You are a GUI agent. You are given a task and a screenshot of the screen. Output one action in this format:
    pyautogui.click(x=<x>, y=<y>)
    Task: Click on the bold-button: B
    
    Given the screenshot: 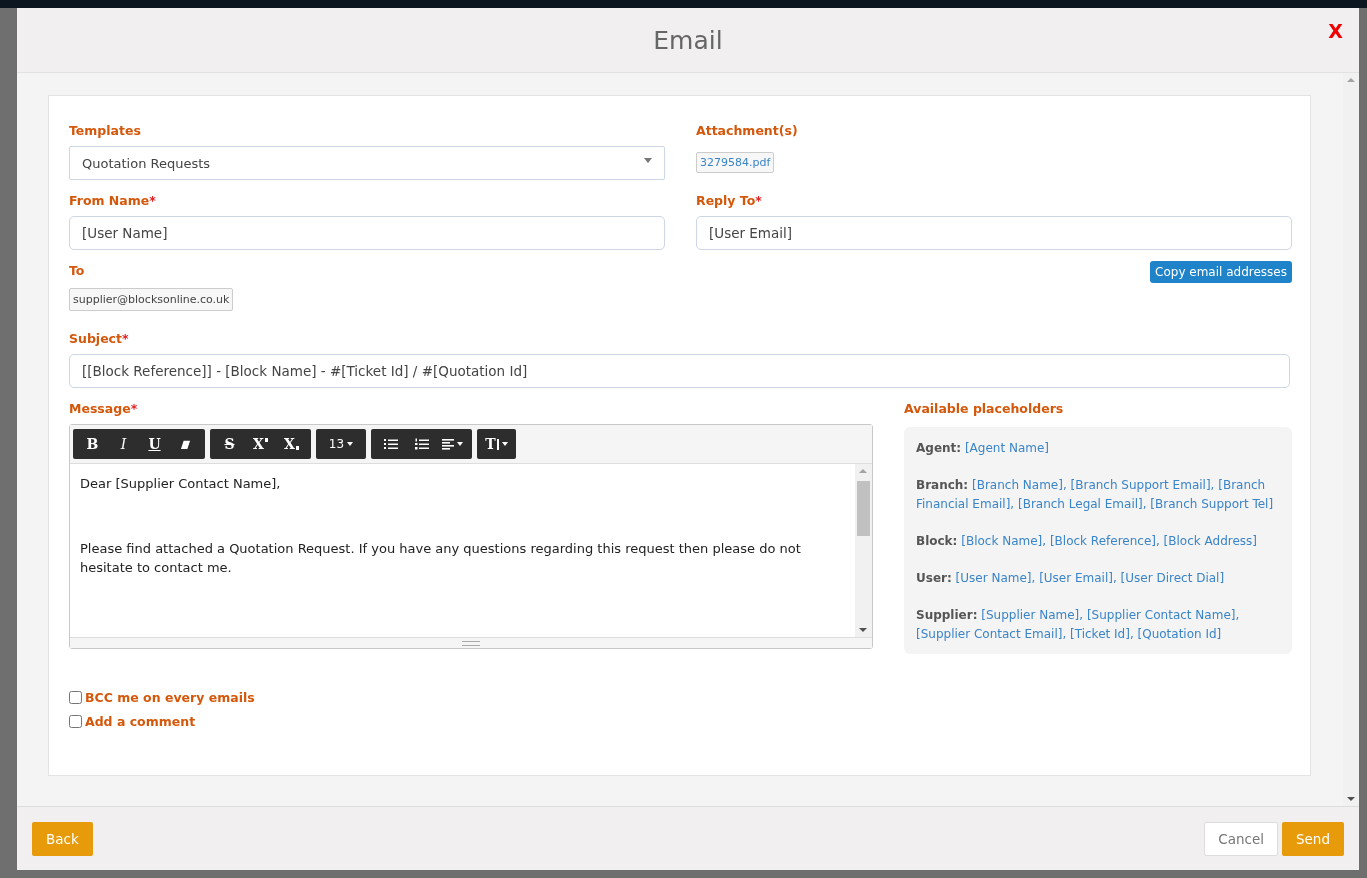 What is the action you would take?
    pyautogui.click(x=92, y=444)
    